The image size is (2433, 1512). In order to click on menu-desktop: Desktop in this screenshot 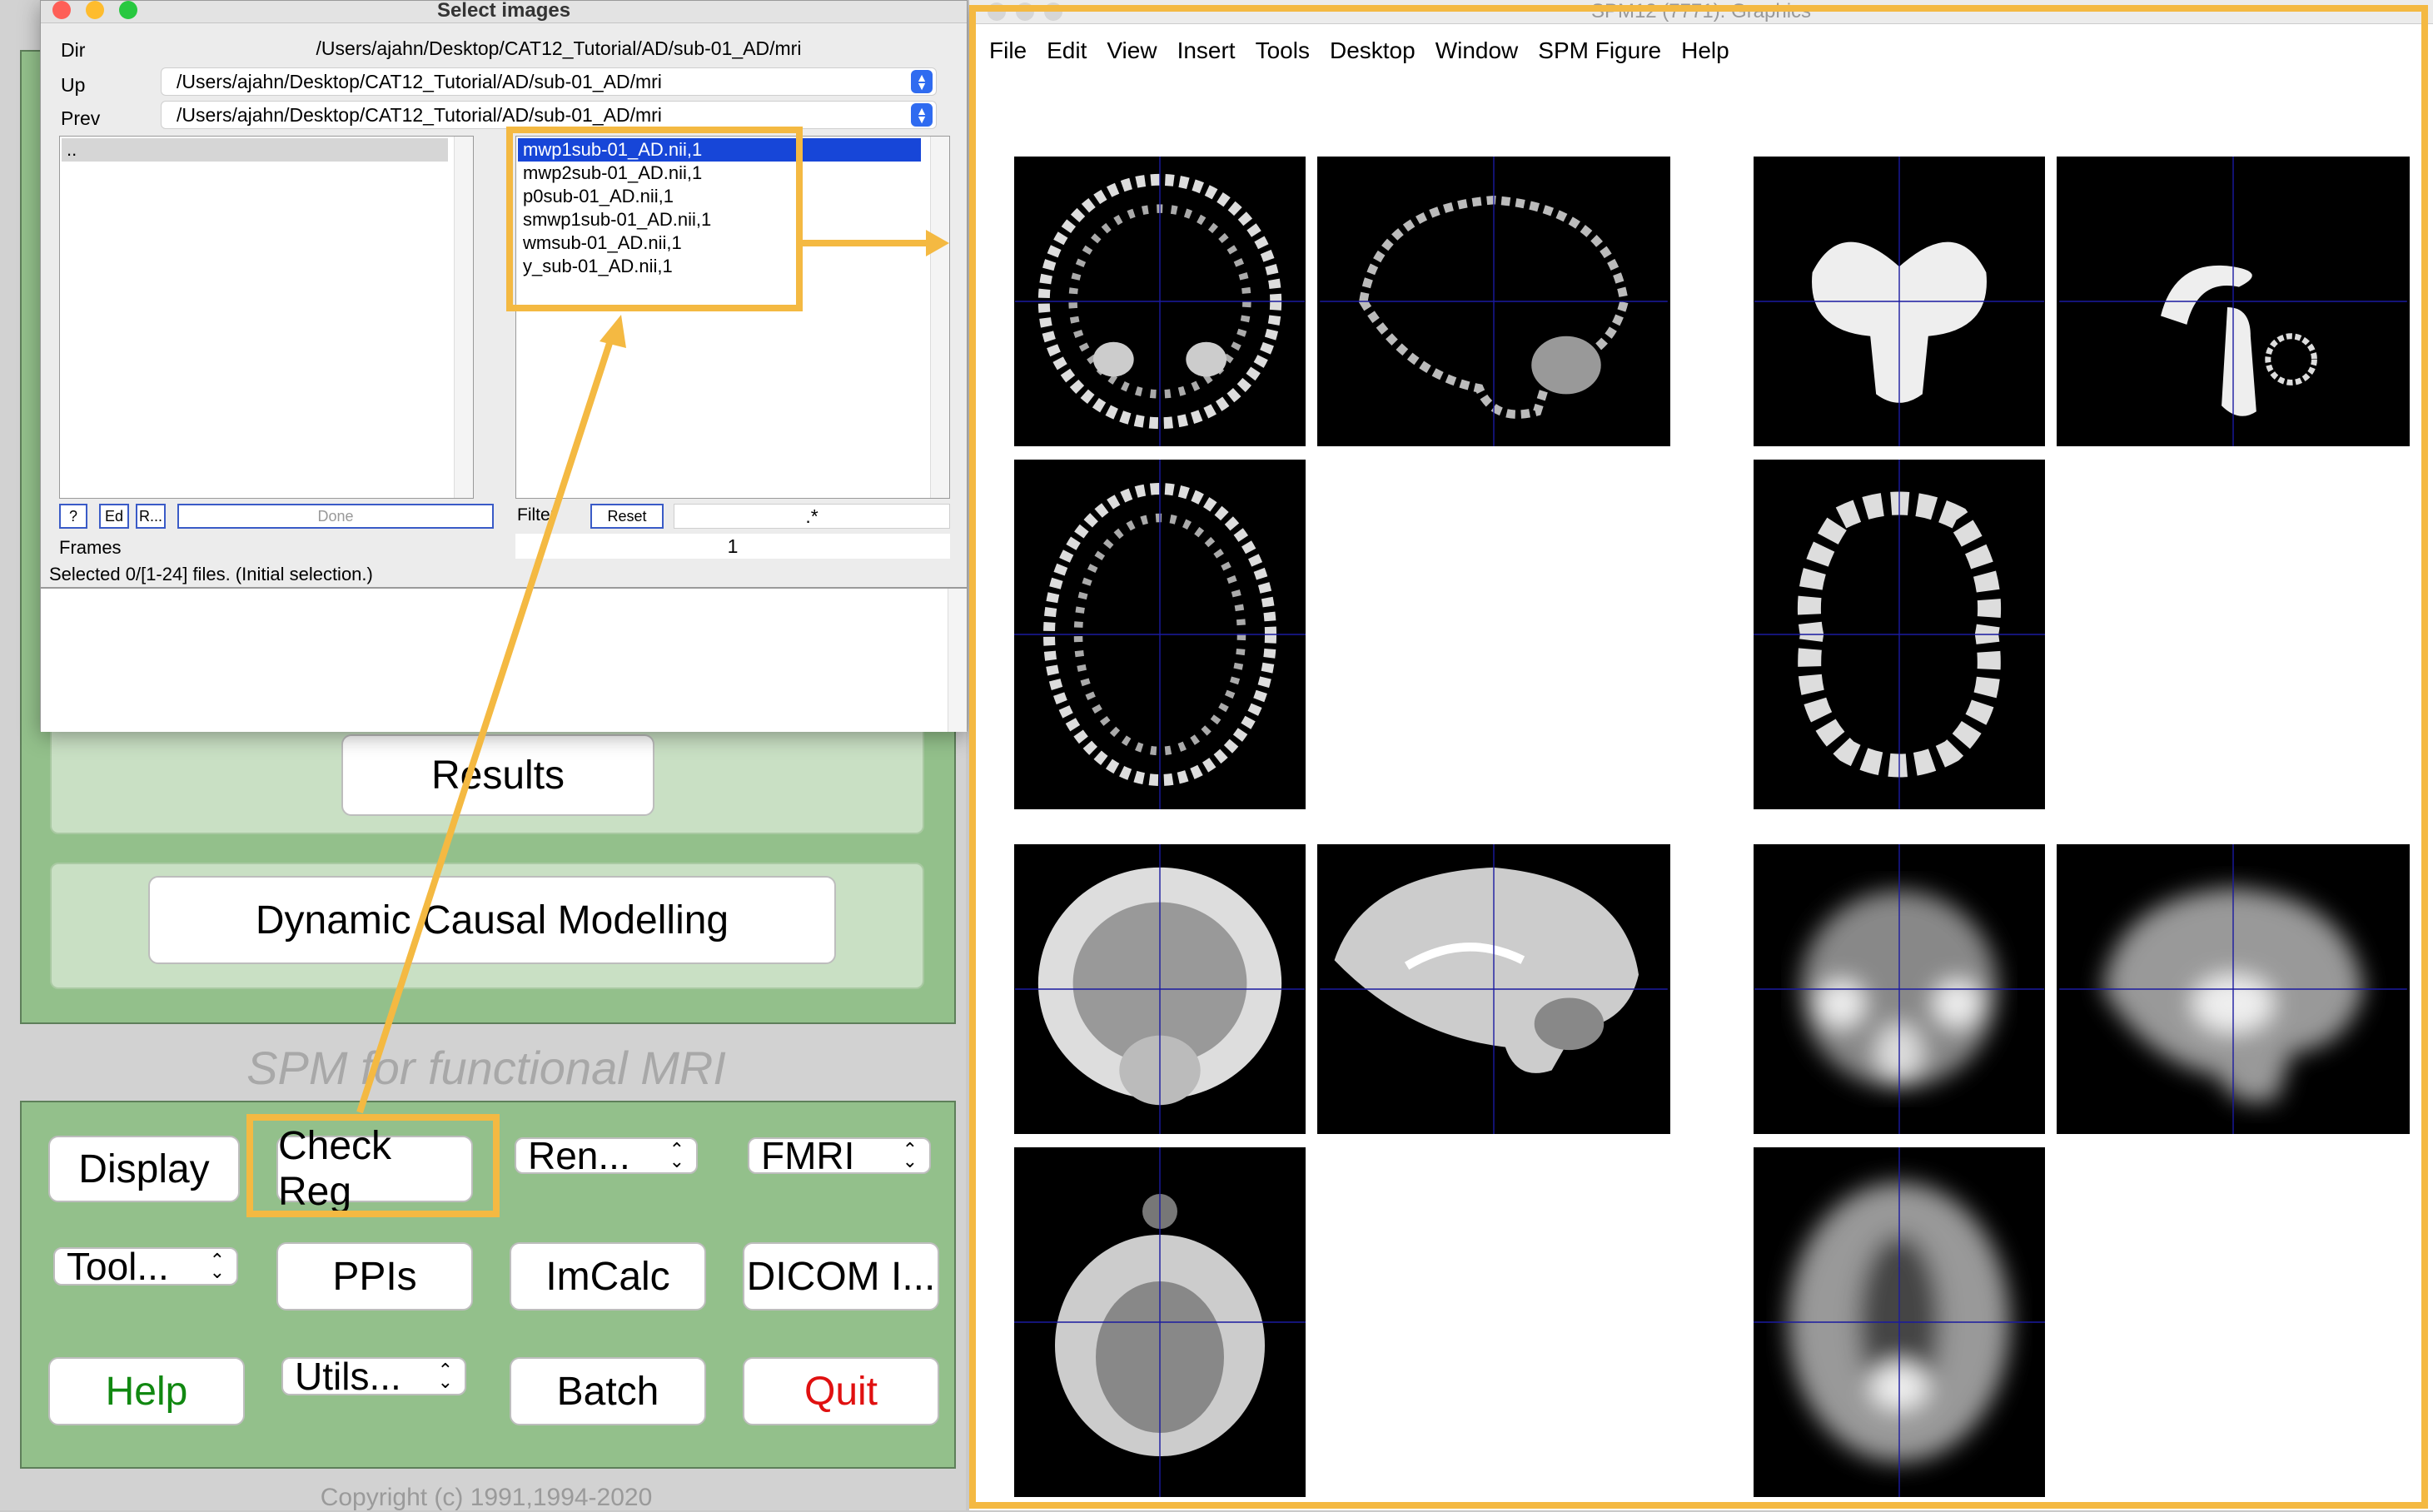, I will do `click(1373, 51)`.